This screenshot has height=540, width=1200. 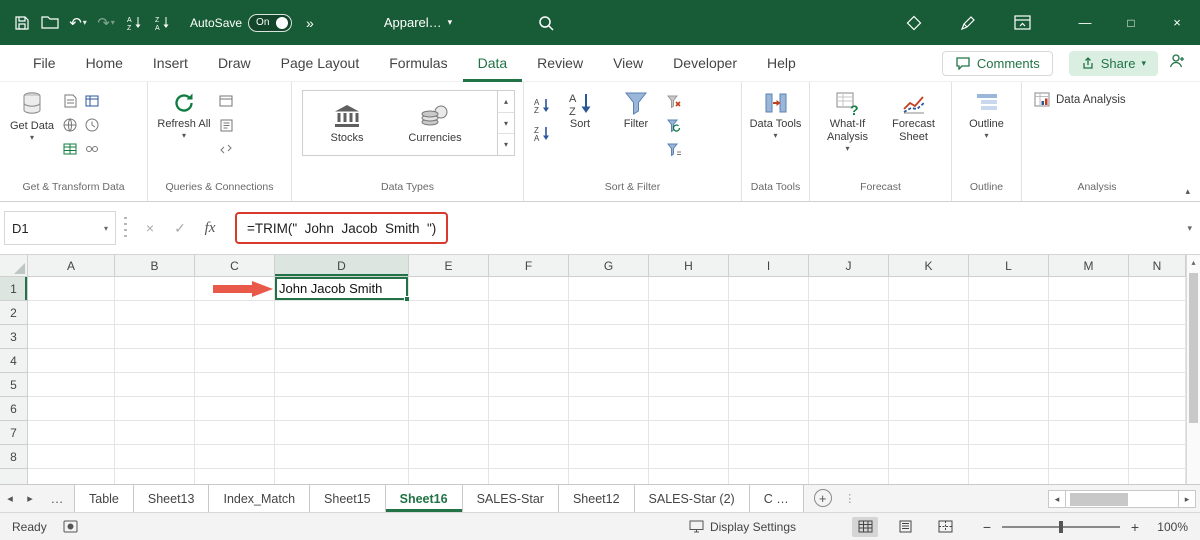 What do you see at coordinates (929, 289) in the screenshot?
I see `cell-K1` at bounding box center [929, 289].